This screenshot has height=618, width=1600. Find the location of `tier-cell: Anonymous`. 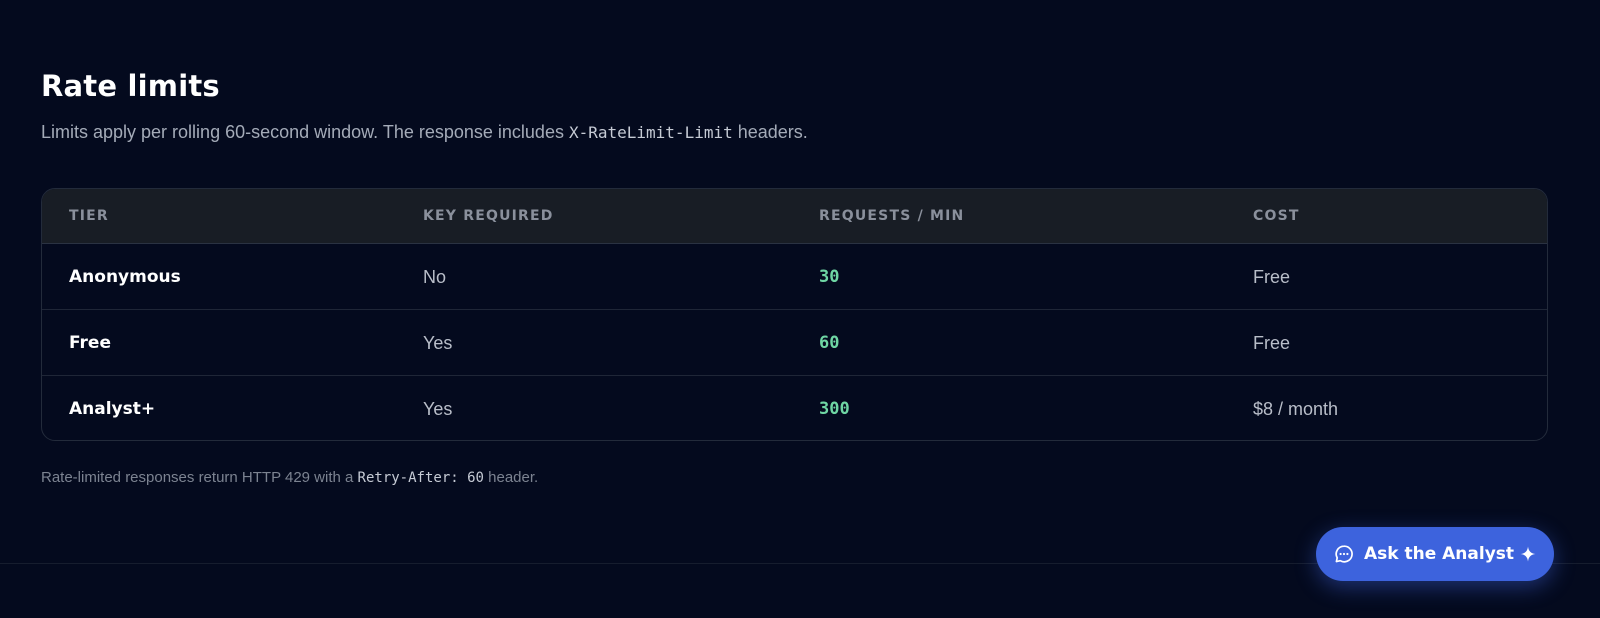

tier-cell: Anonymous is located at coordinates (125, 277).